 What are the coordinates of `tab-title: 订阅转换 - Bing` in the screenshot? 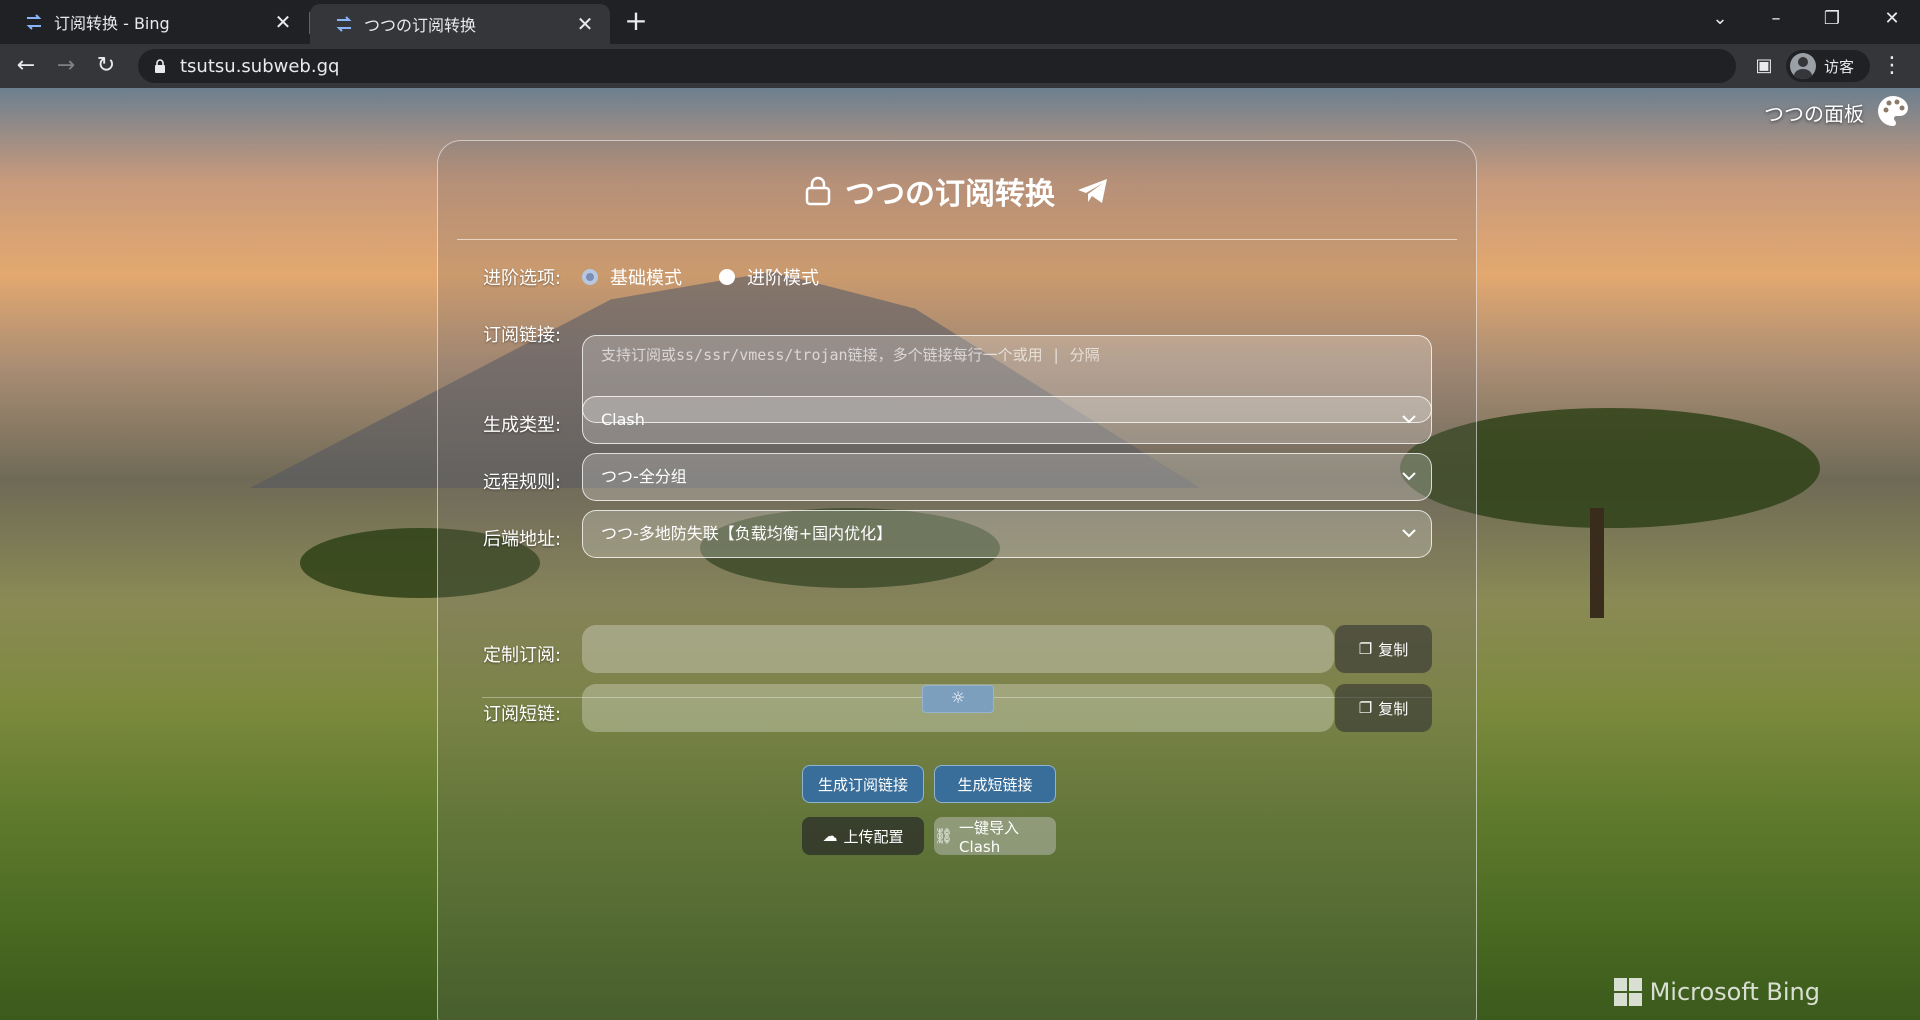 It's located at (112, 23).